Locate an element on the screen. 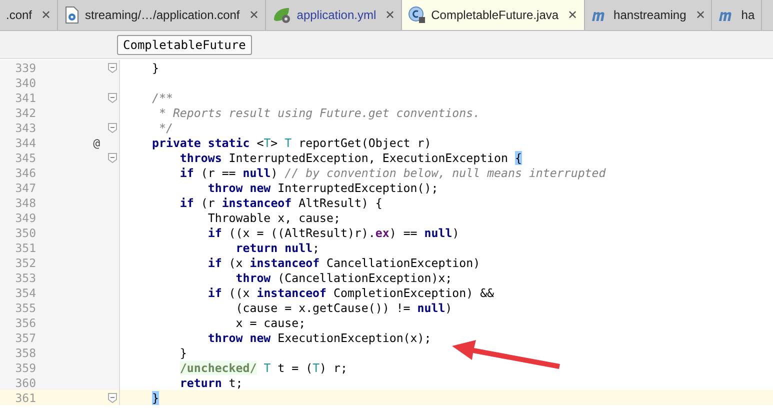  line-number: 349 is located at coordinates (25, 217).